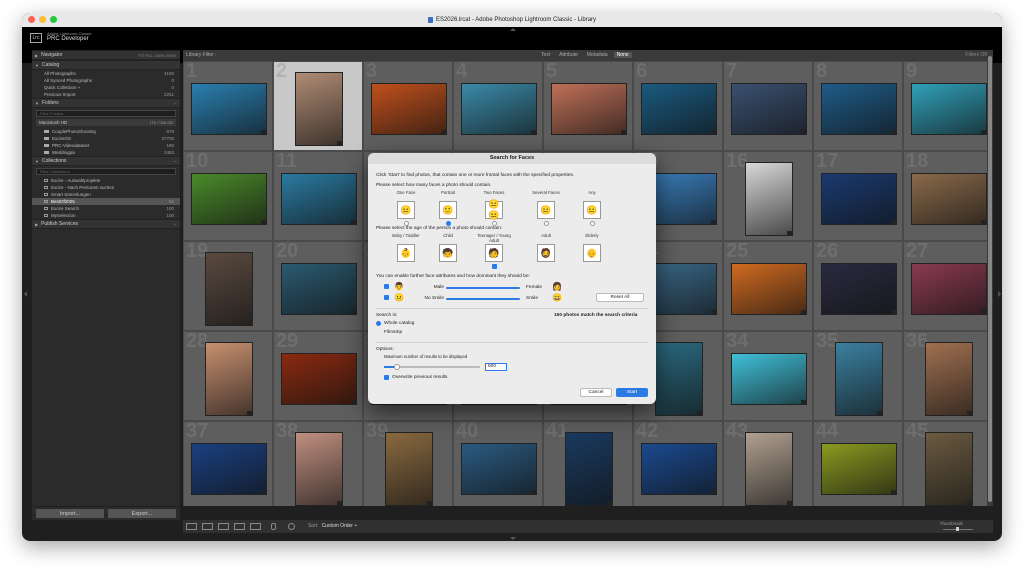  Describe the element at coordinates (106, 152) in the screenshot. I see `folder-item: Weddingpix 2483` at that location.